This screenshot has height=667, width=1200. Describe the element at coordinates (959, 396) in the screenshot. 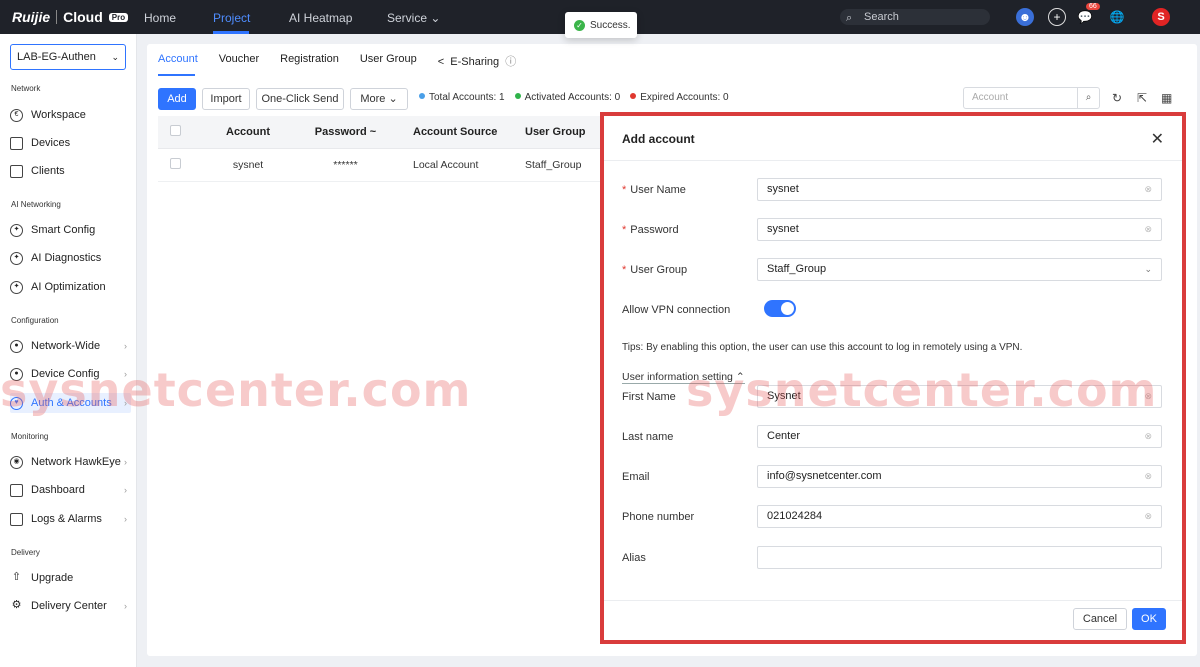

I see `first-name-field: Sysnet ⊗` at that location.